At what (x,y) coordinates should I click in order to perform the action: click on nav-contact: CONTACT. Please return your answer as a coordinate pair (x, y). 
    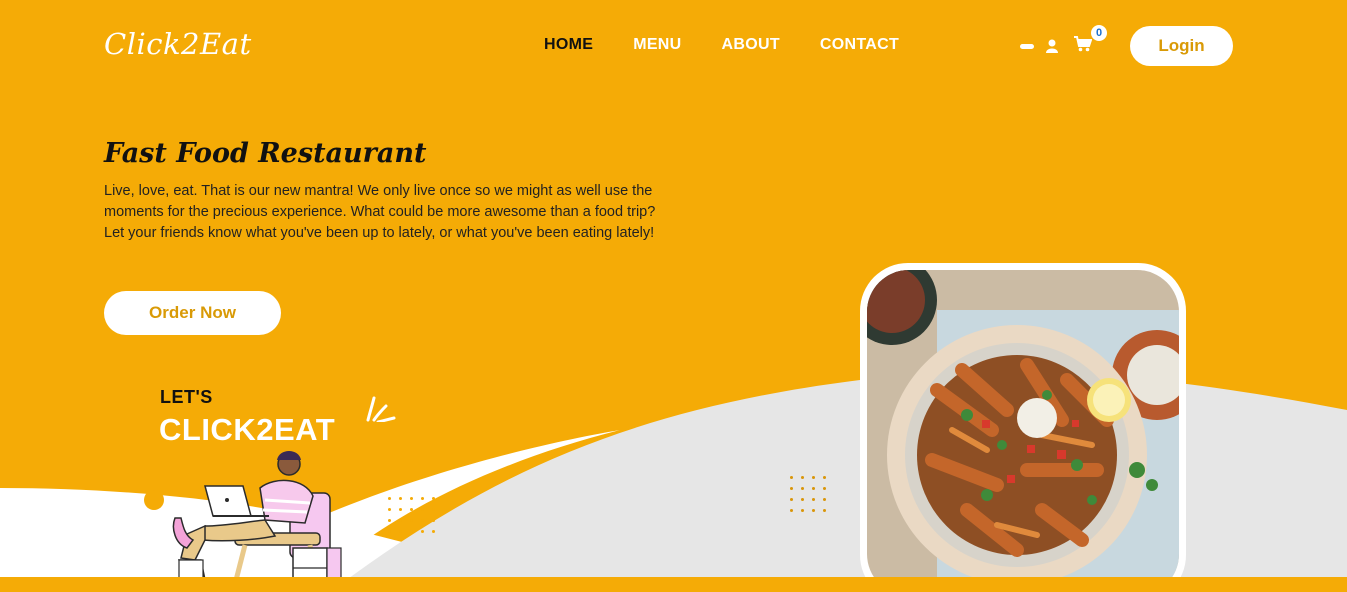
    Looking at the image, I should click on (859, 45).